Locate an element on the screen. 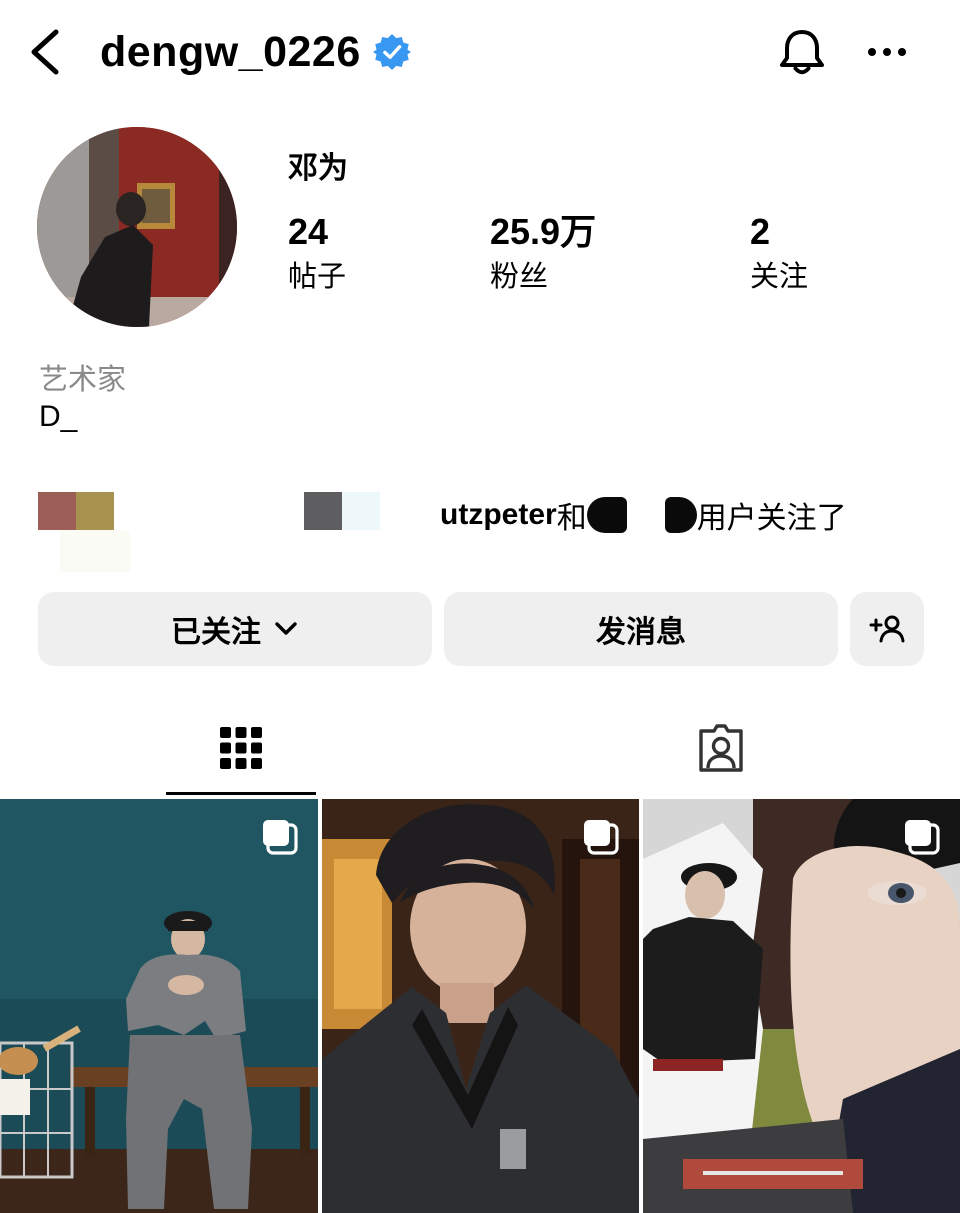 The width and height of the screenshot is (960, 1213). suggest-accounts-button is located at coordinates (887, 629).